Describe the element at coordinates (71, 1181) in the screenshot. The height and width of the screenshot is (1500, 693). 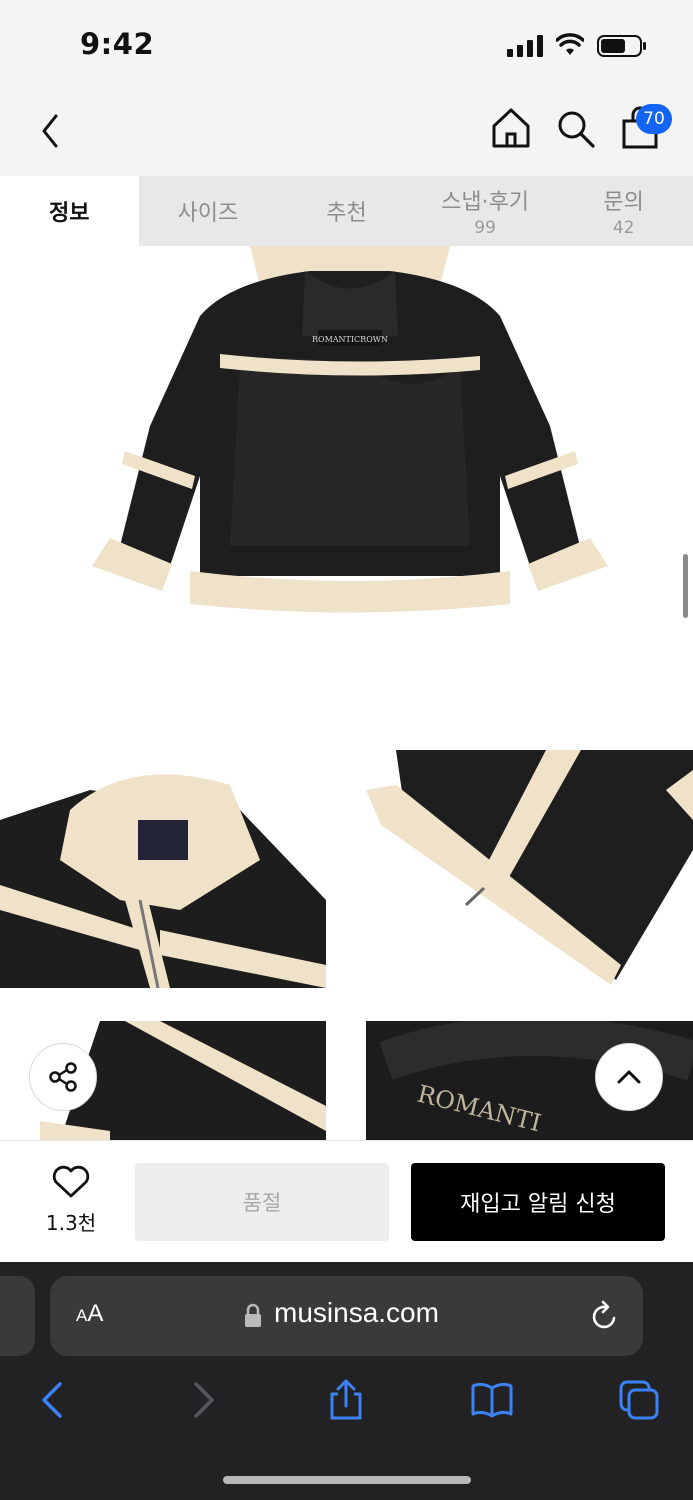
I see `heart-icon` at that location.